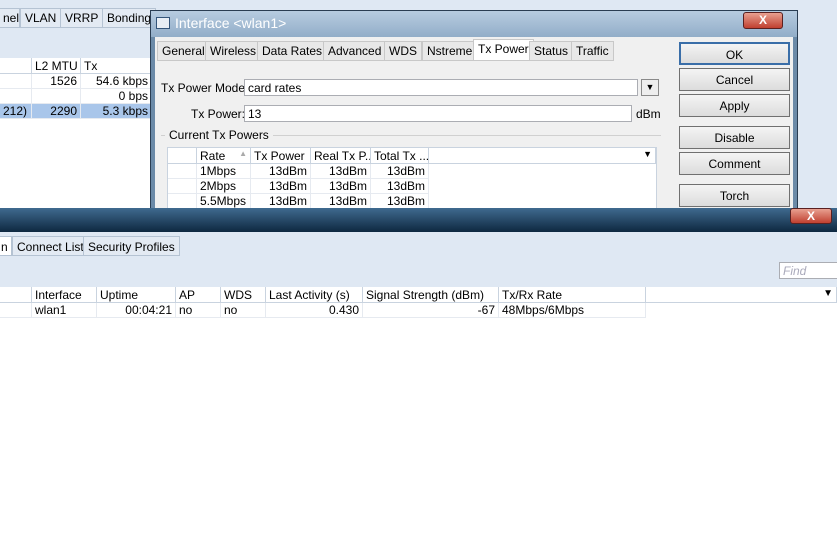  Describe the element at coordinates (116, 81) in the screenshot. I see `cell-tx: 54.6 kbps` at that location.